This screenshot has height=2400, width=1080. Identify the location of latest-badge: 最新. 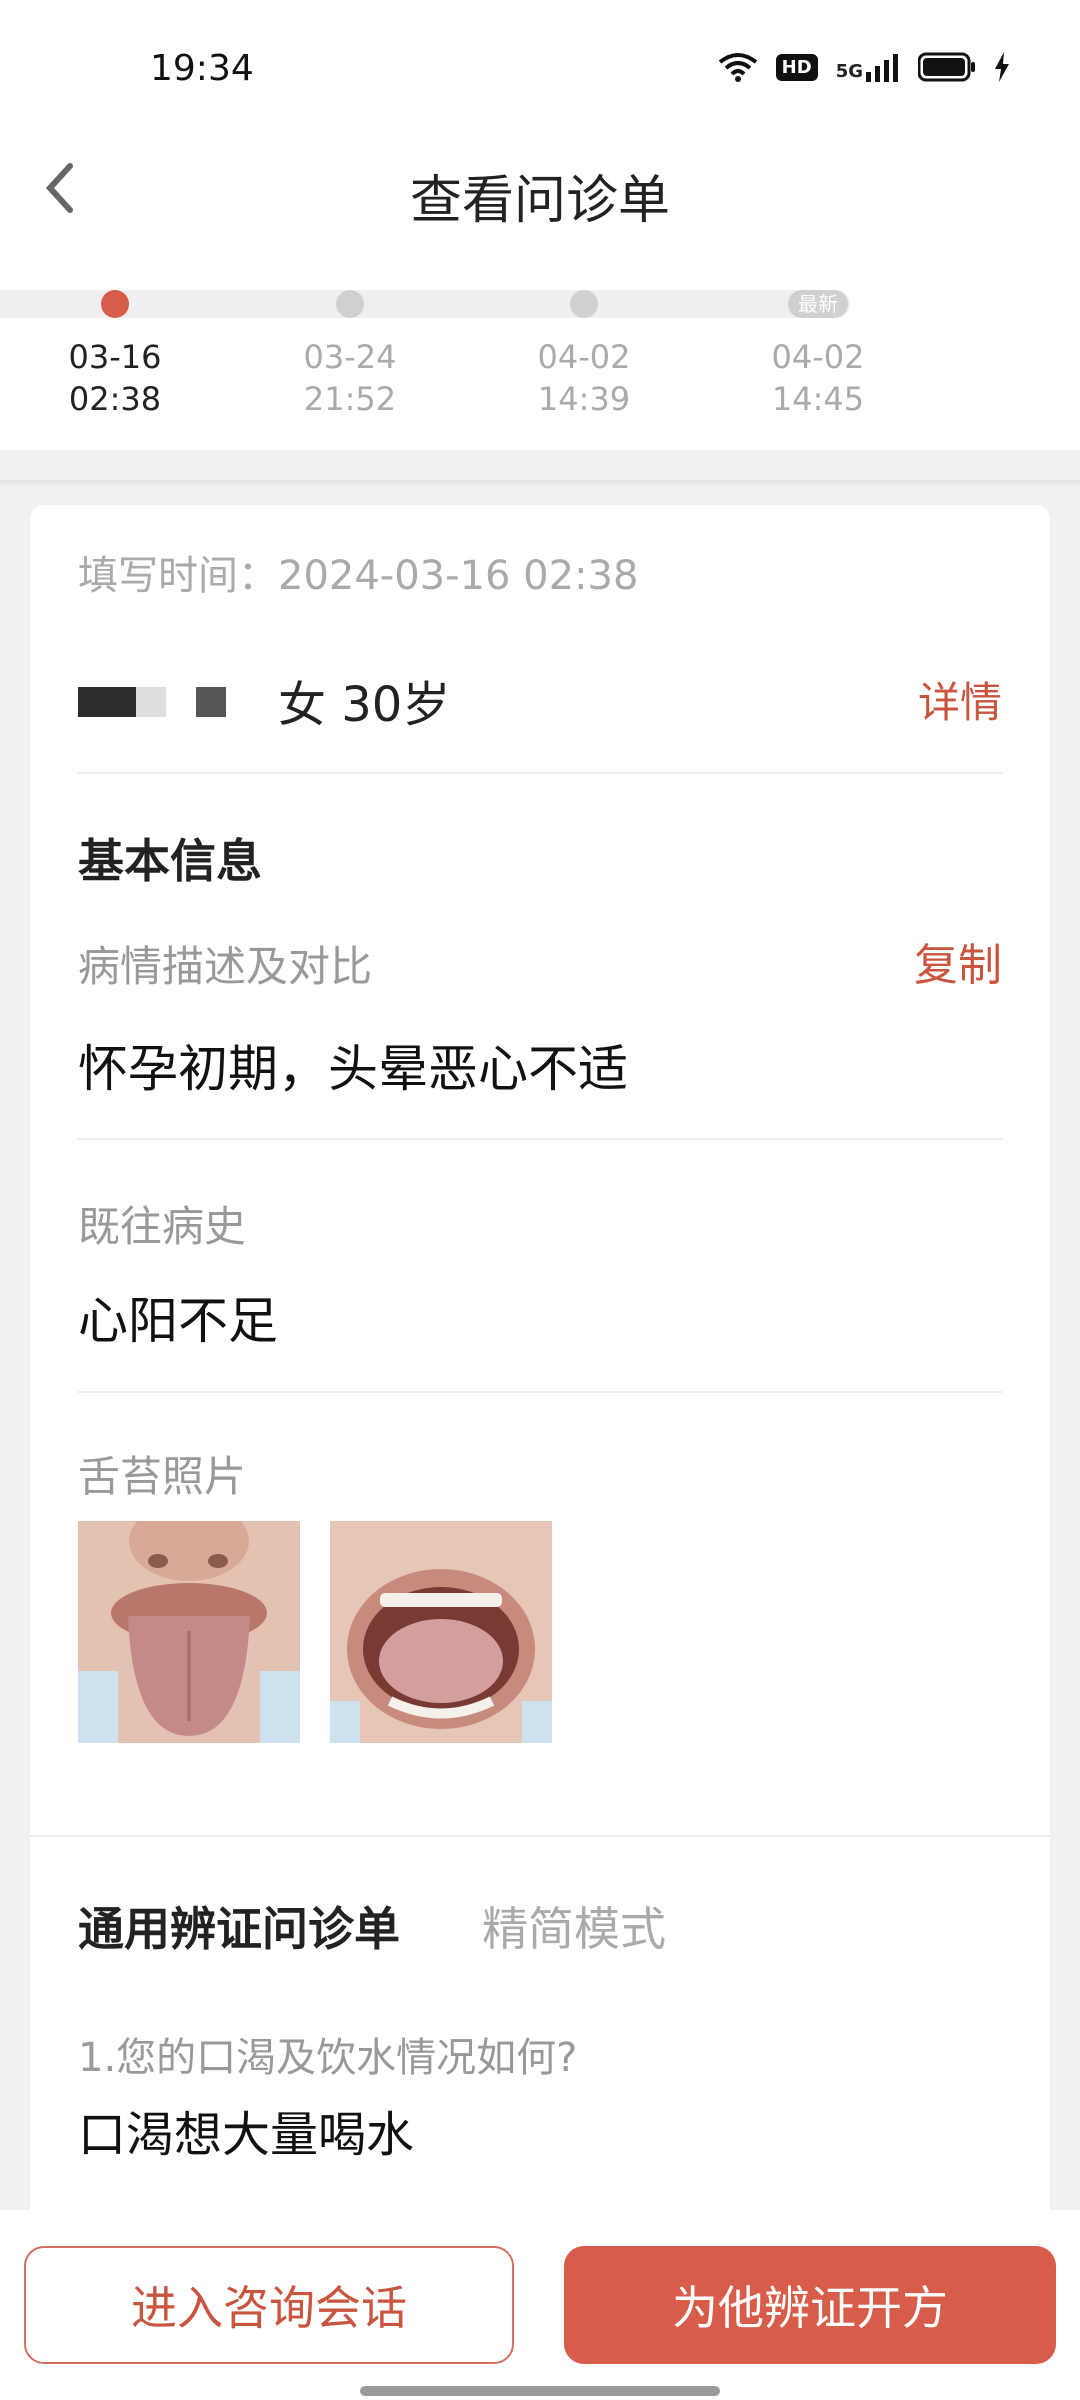
(818, 304).